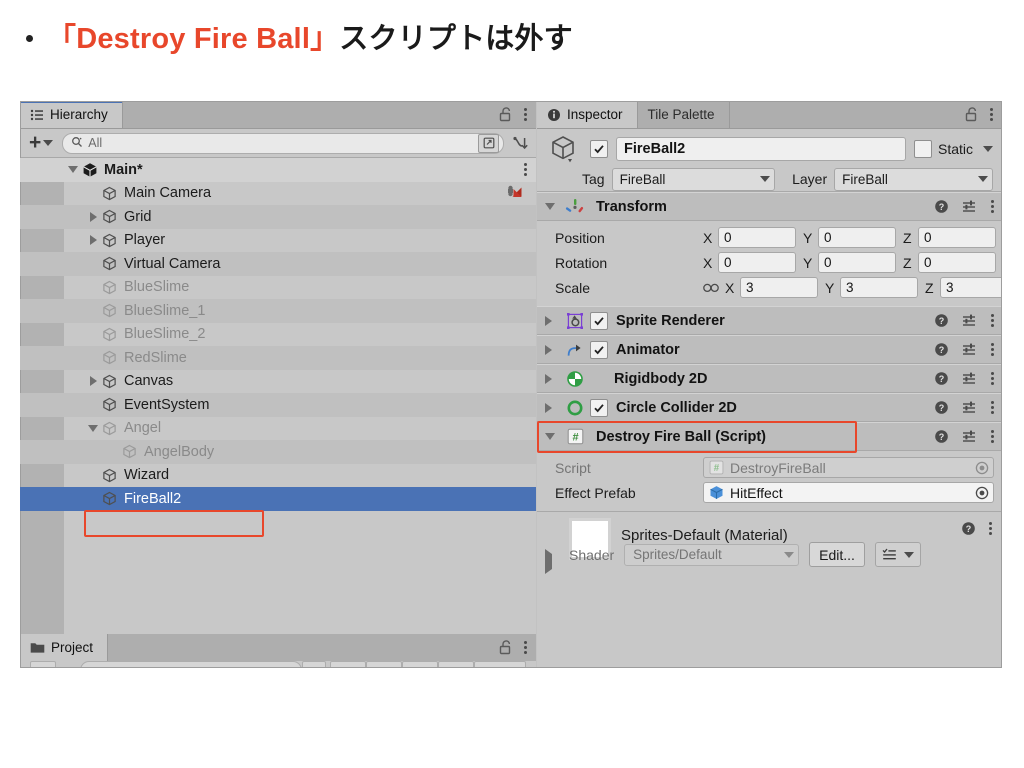 Image resolution: width=1024 pixels, height=768 pixels. What do you see at coordinates (988, 149) in the screenshot?
I see `static-dropdown-caret-icon` at bounding box center [988, 149].